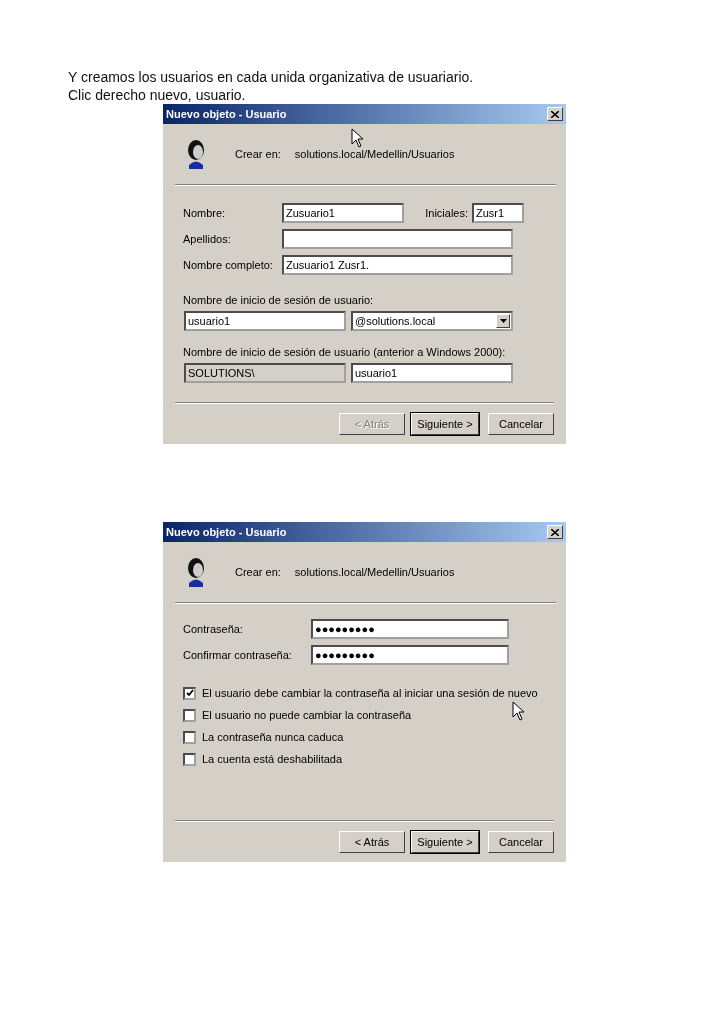  Describe the element at coordinates (397, 239) in the screenshot. I see `text-field` at that location.